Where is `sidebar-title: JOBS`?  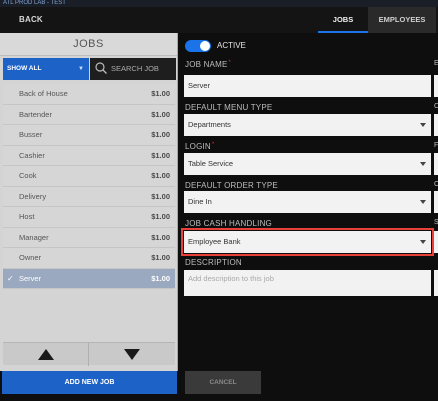 sidebar-title: JOBS is located at coordinates (88, 44).